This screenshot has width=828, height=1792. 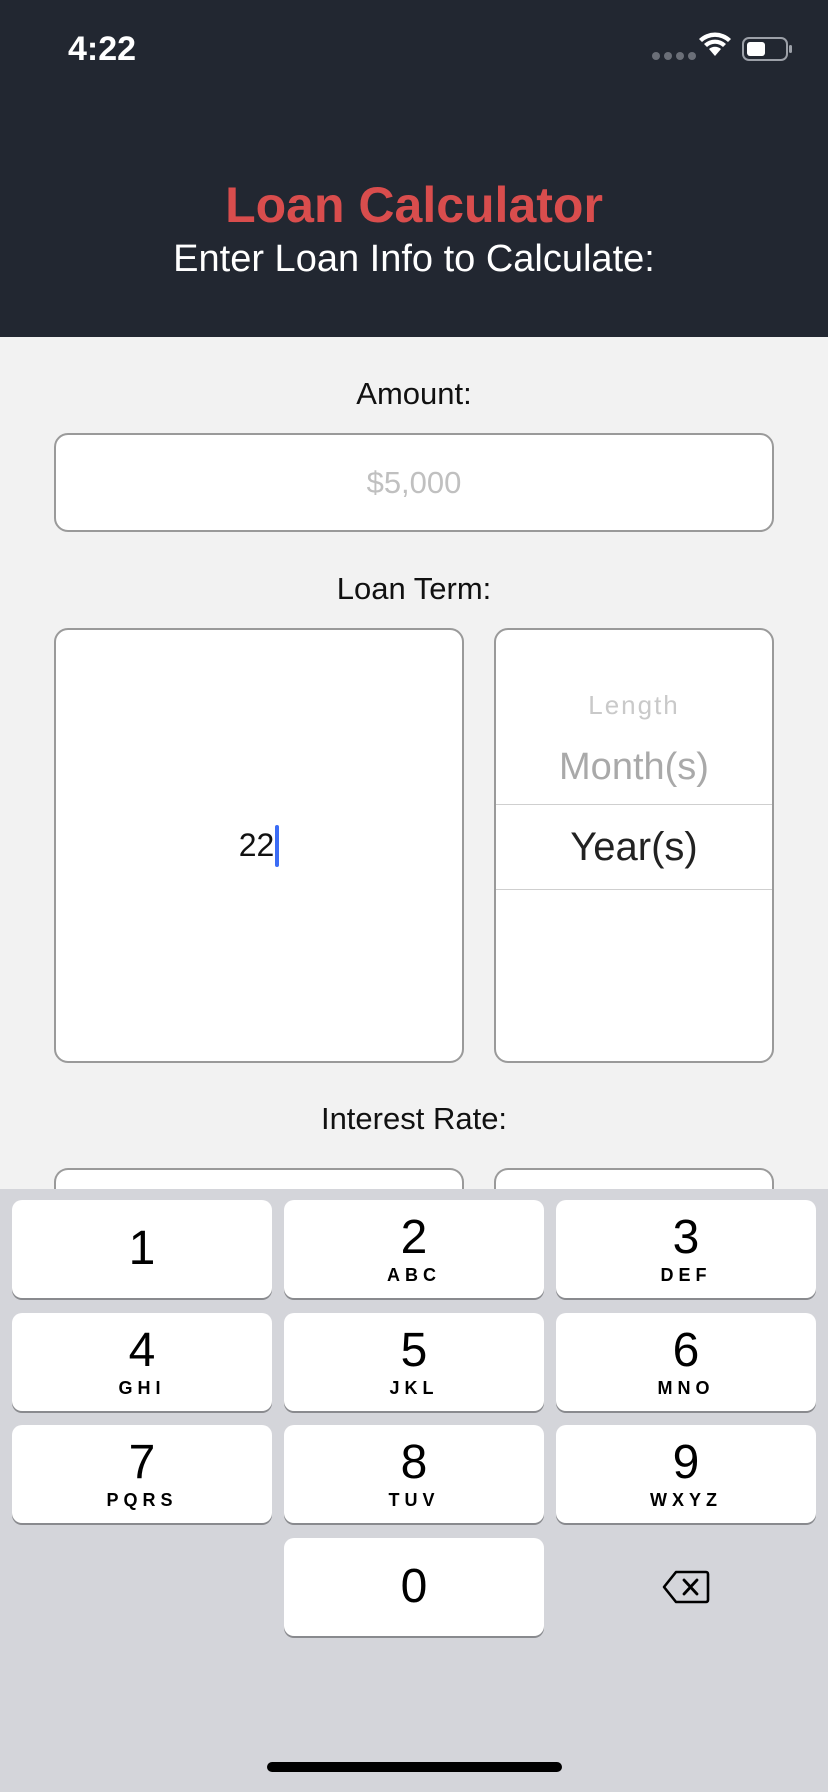 I want to click on wifi-icon, so click(x=715, y=44).